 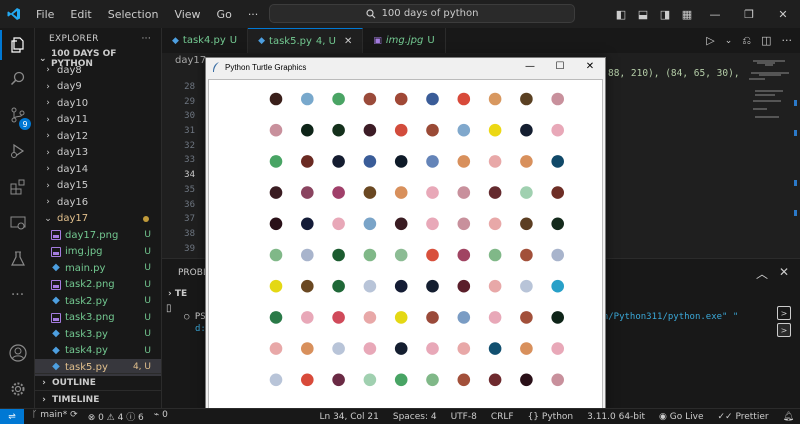 What do you see at coordinates (190, 60) in the screenshot?
I see `breadcrumb: day17` at bounding box center [190, 60].